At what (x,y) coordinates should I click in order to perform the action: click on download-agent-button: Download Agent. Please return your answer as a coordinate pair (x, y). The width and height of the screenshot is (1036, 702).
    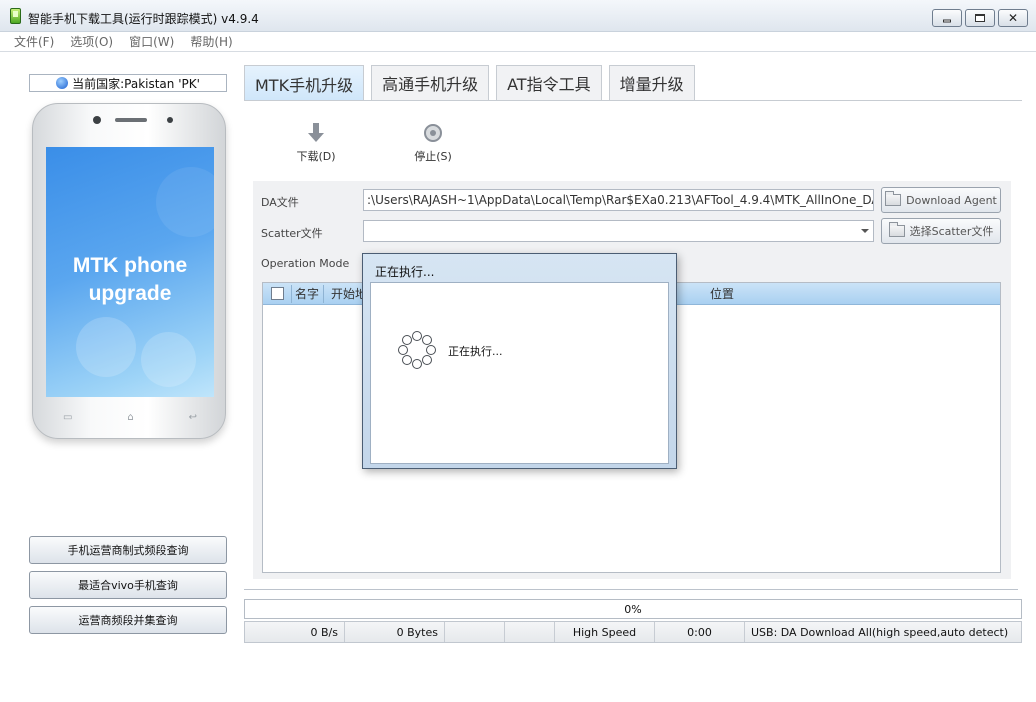
    Looking at the image, I should click on (941, 200).